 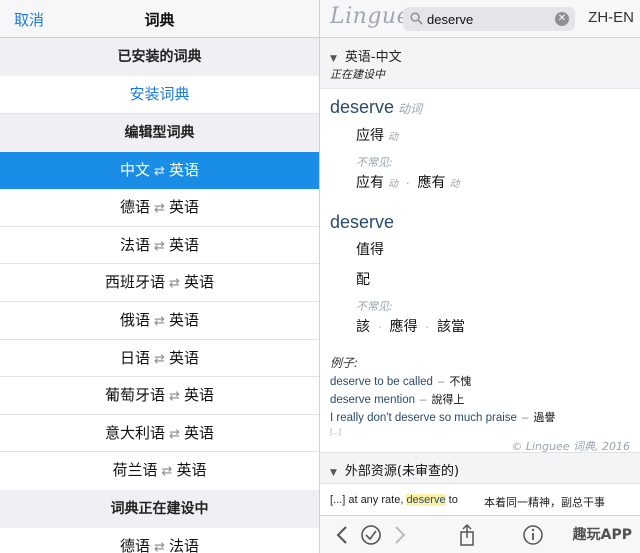 What do you see at coordinates (370, 183) in the screenshot?
I see `translation-text: 应有` at bounding box center [370, 183].